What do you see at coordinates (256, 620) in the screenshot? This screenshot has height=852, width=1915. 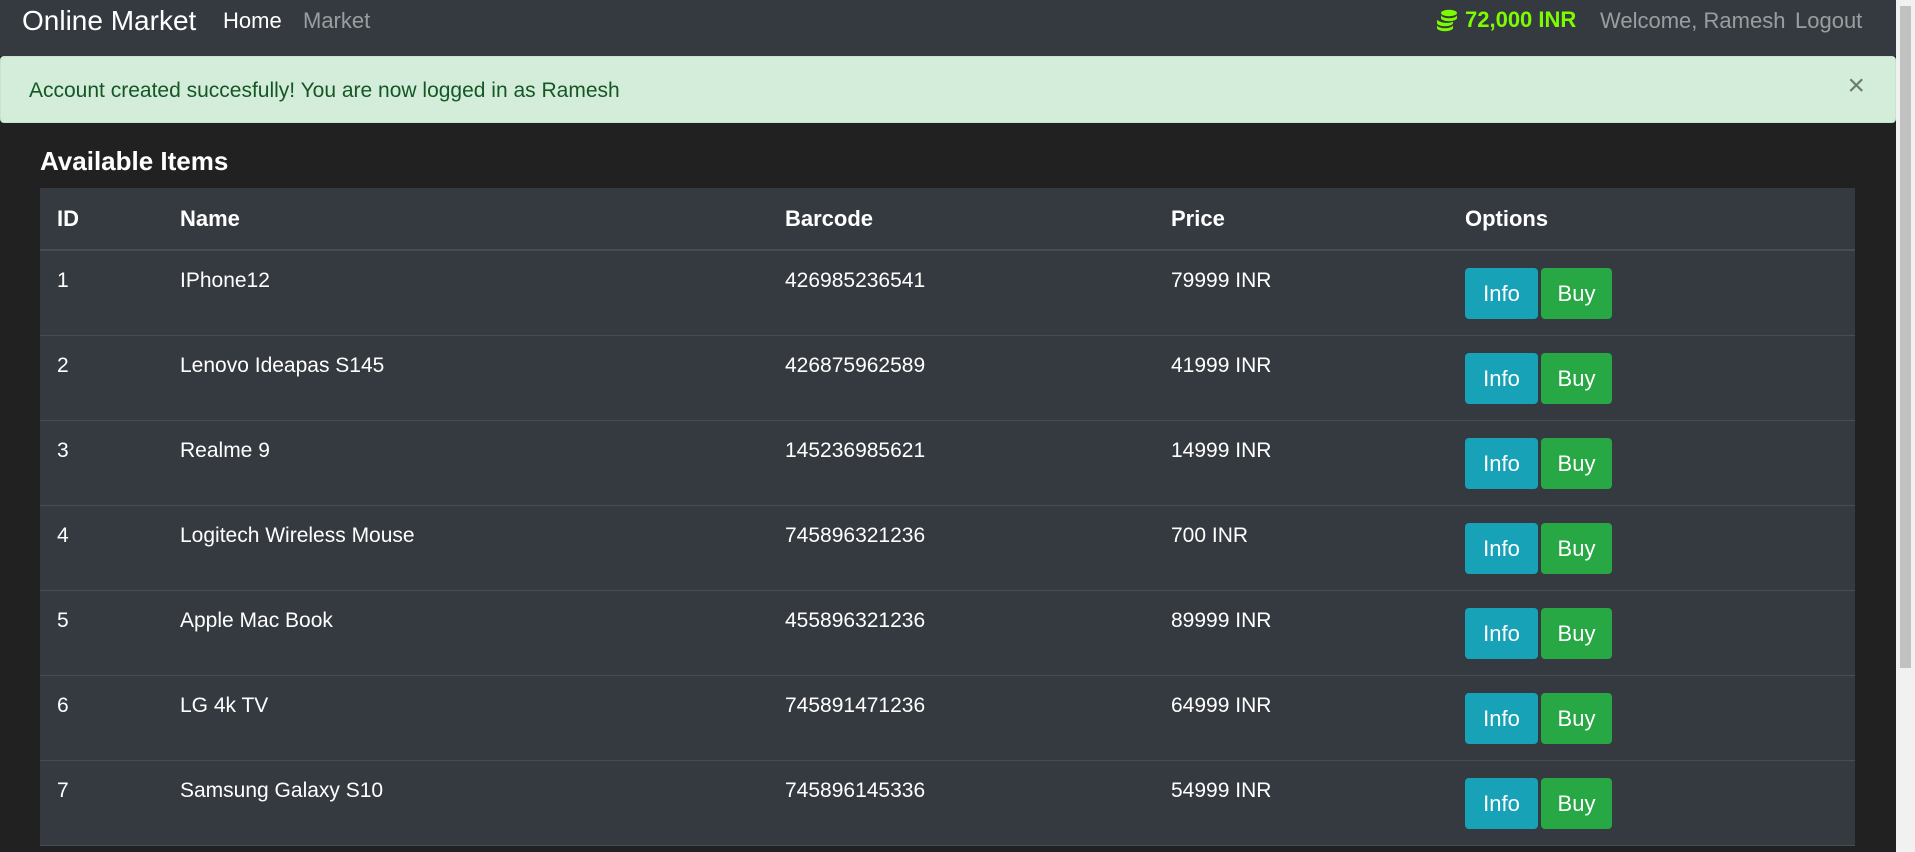 I see `item-name: Apple Mac Book` at bounding box center [256, 620].